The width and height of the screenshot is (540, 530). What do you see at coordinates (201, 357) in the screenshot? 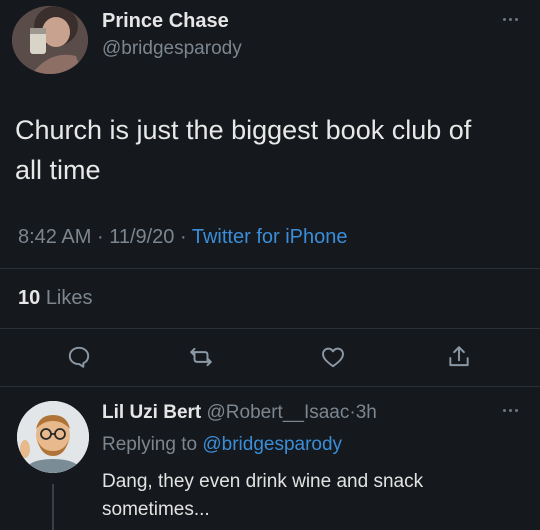
I see `retweet-icon` at bounding box center [201, 357].